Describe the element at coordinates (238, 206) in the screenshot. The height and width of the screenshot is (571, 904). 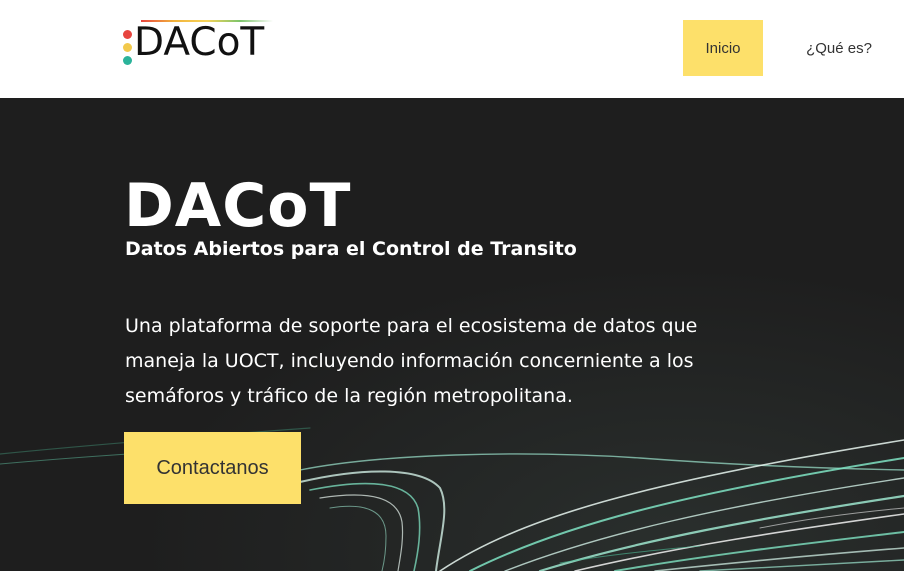
I see `hero-title: DACoT` at that location.